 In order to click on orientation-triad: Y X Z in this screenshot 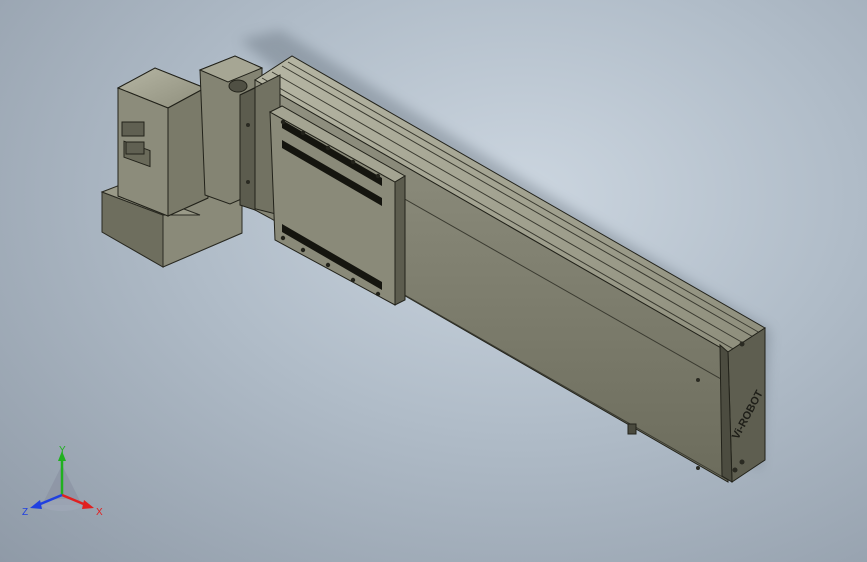, I will do `click(67, 485)`.